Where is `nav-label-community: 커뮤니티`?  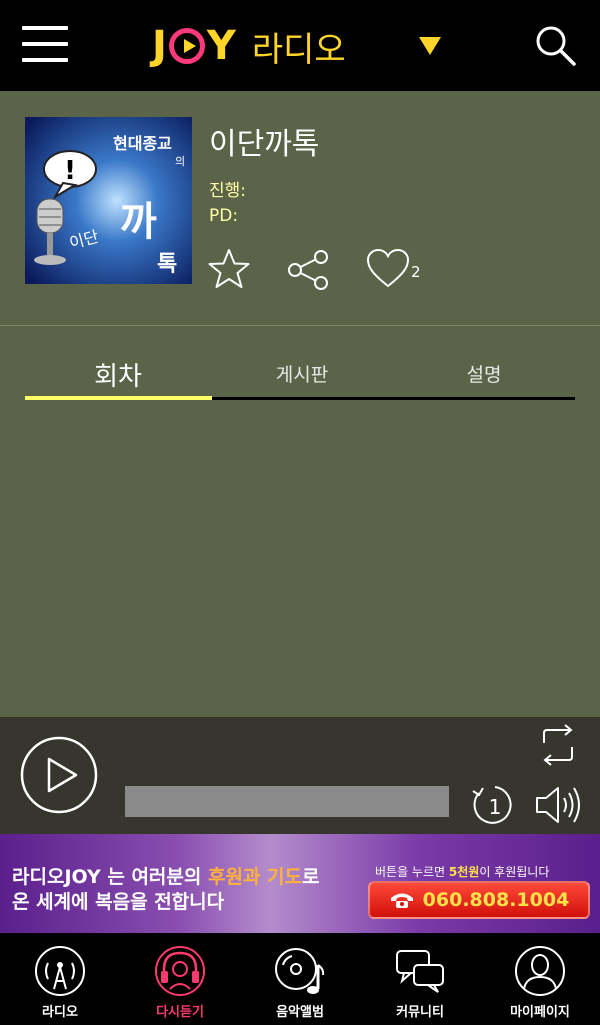
nav-label-community: 커뮤니티 is located at coordinates (420, 1012).